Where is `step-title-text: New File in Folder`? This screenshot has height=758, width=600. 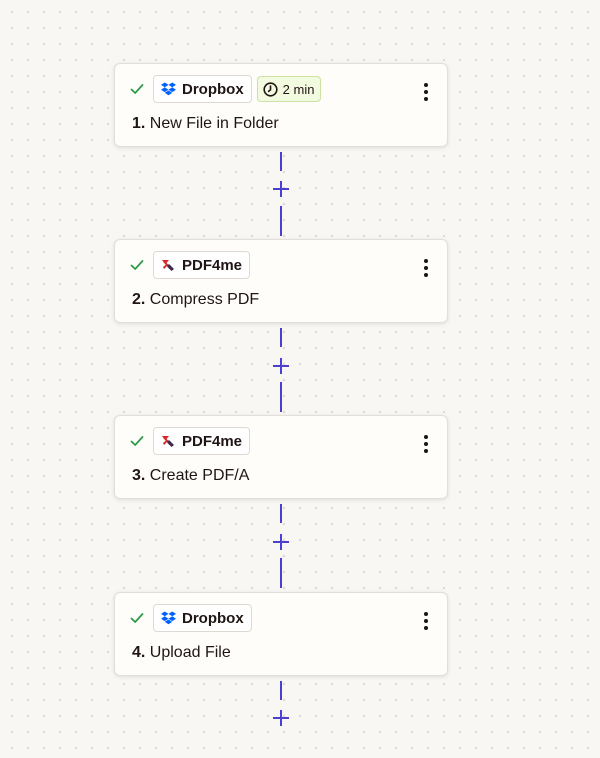 step-title-text: New File in Folder is located at coordinates (214, 123).